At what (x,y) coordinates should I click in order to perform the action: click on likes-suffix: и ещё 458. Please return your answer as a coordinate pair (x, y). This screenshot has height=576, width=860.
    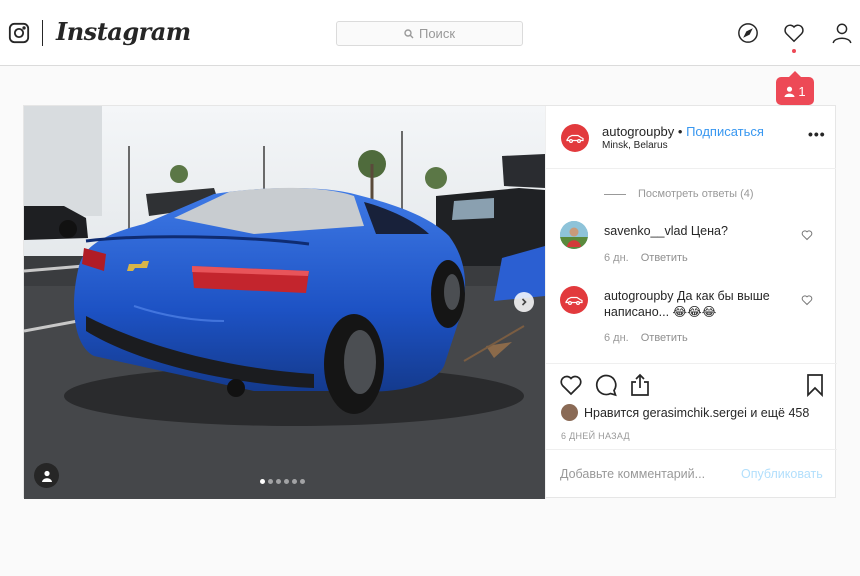
    Looking at the image, I should click on (778, 413).